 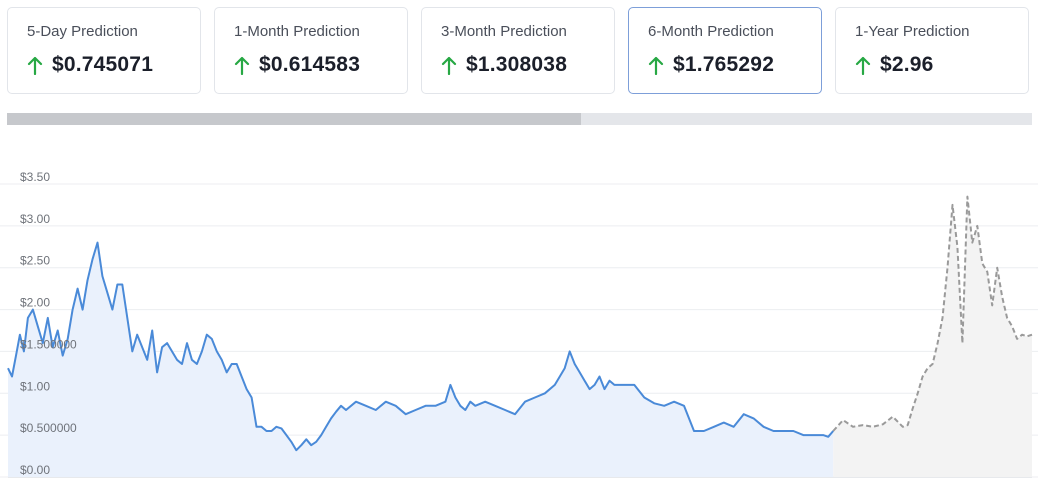 What do you see at coordinates (294, 119) in the screenshot?
I see `scrollbar-thumb` at bounding box center [294, 119].